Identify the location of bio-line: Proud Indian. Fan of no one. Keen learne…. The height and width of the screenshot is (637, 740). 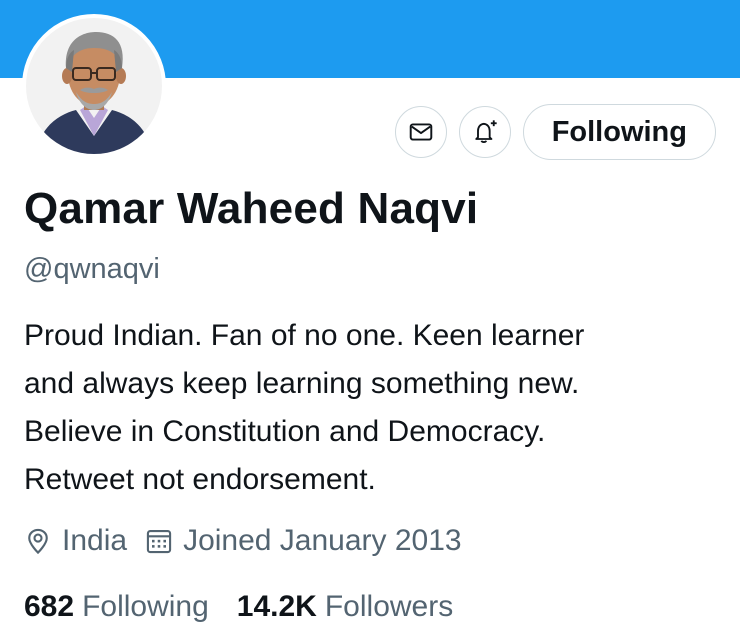
(304, 335).